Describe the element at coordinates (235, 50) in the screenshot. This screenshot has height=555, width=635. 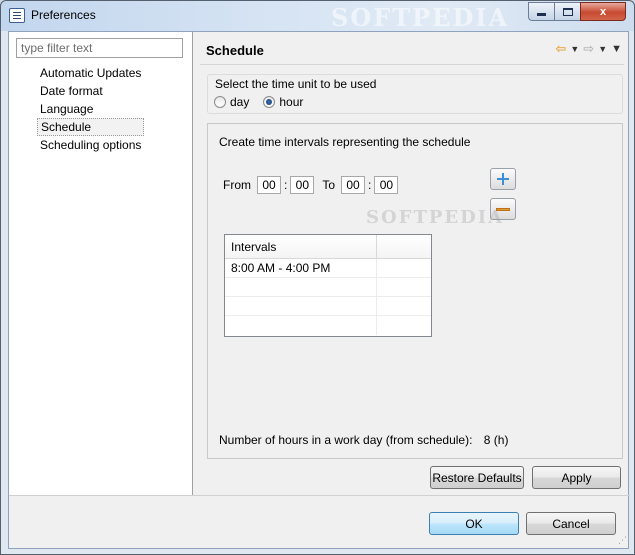
I see `page-title: Schedule` at that location.